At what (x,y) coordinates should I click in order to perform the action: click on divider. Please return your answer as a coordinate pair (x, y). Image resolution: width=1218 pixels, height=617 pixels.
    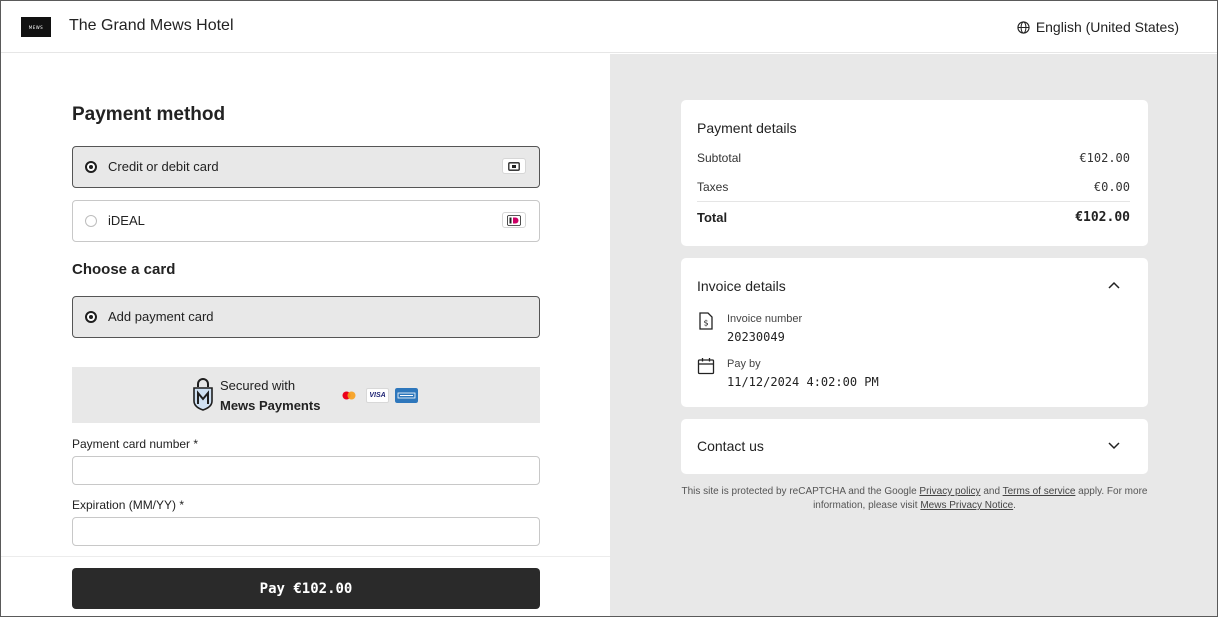
    Looking at the image, I should click on (913, 201).